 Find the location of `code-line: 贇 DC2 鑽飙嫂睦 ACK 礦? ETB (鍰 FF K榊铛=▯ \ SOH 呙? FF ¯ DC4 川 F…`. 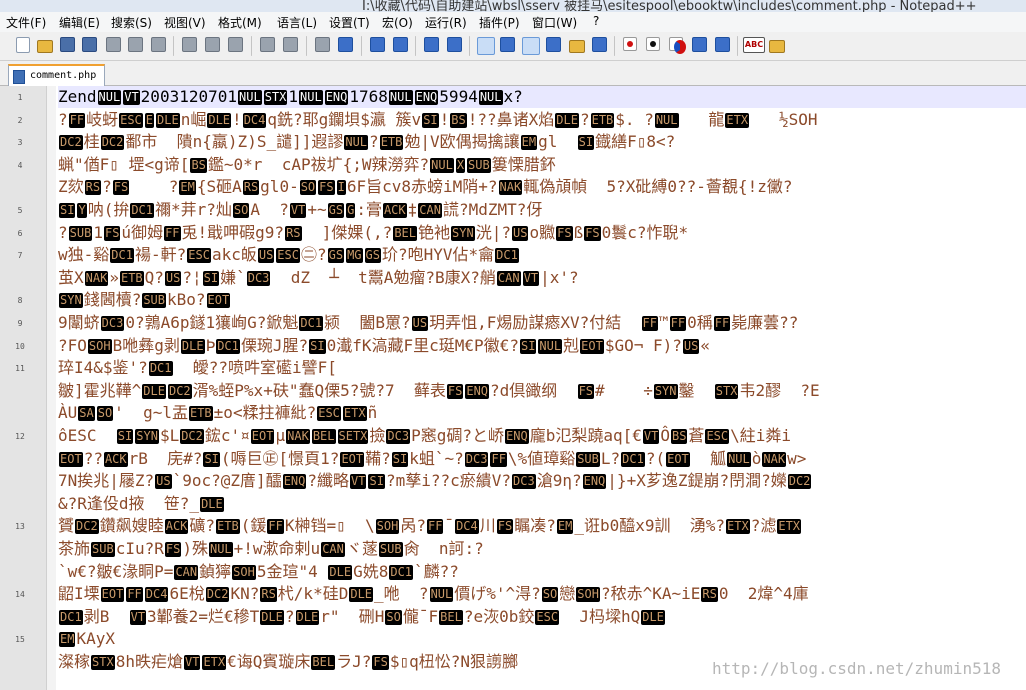

code-line: 贇 DC2 鑽飙嫂睦 ACK 礦? ETB (鍰 FF K榊铛=▯ \ SOH 呙? FF ¯ DC4 川 F… is located at coordinates (430, 526).